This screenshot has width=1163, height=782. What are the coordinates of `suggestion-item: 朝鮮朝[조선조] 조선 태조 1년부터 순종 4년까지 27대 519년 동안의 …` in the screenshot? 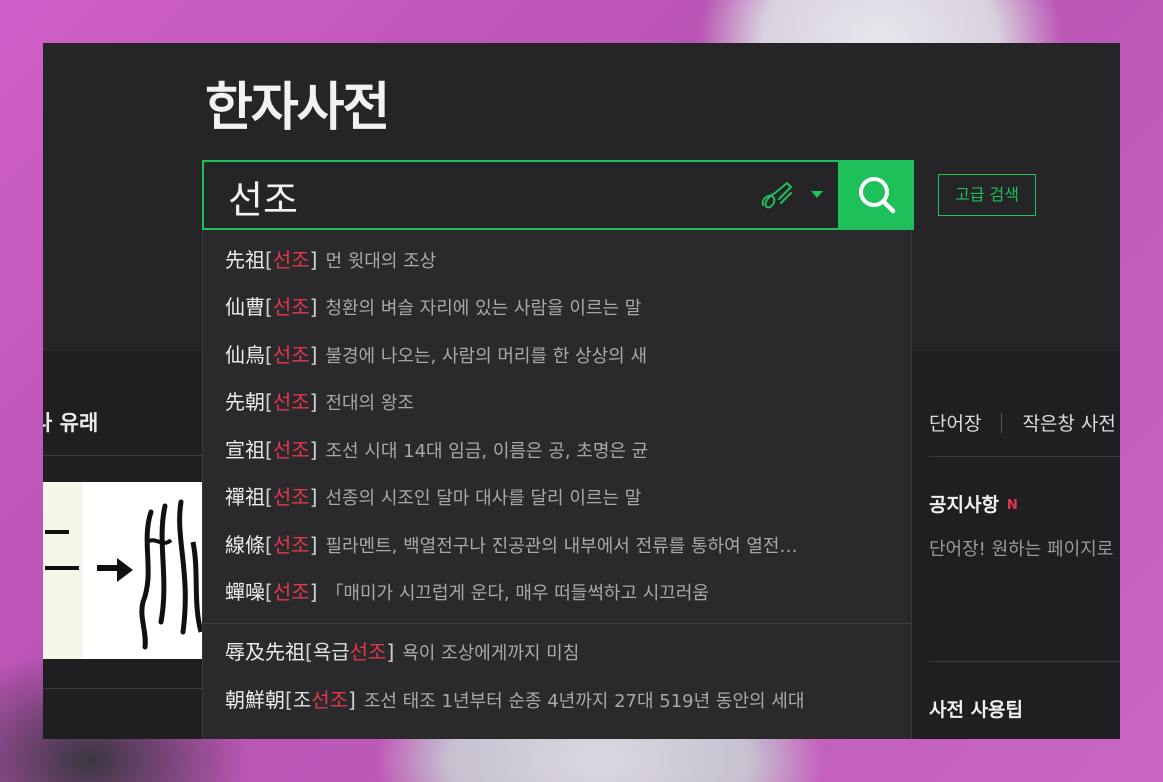 It's located at (514, 700).